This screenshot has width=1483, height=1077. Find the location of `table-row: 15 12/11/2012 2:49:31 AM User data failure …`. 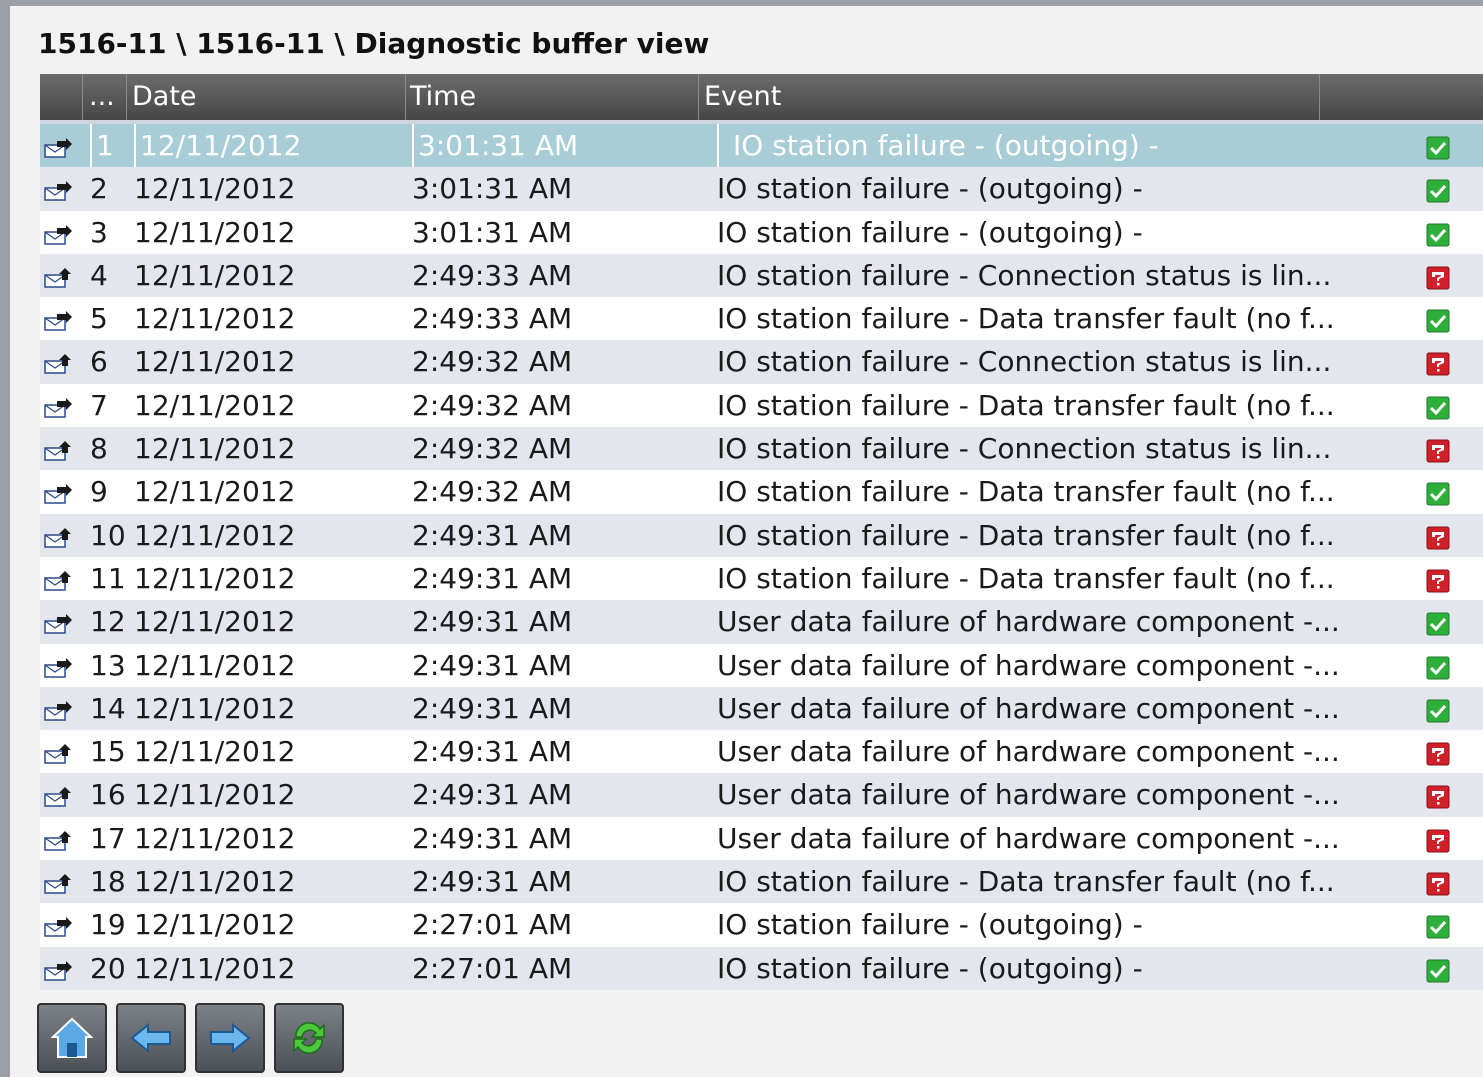

table-row: 15 12/11/2012 2:49:31 AM User data failure … is located at coordinates (761, 752).